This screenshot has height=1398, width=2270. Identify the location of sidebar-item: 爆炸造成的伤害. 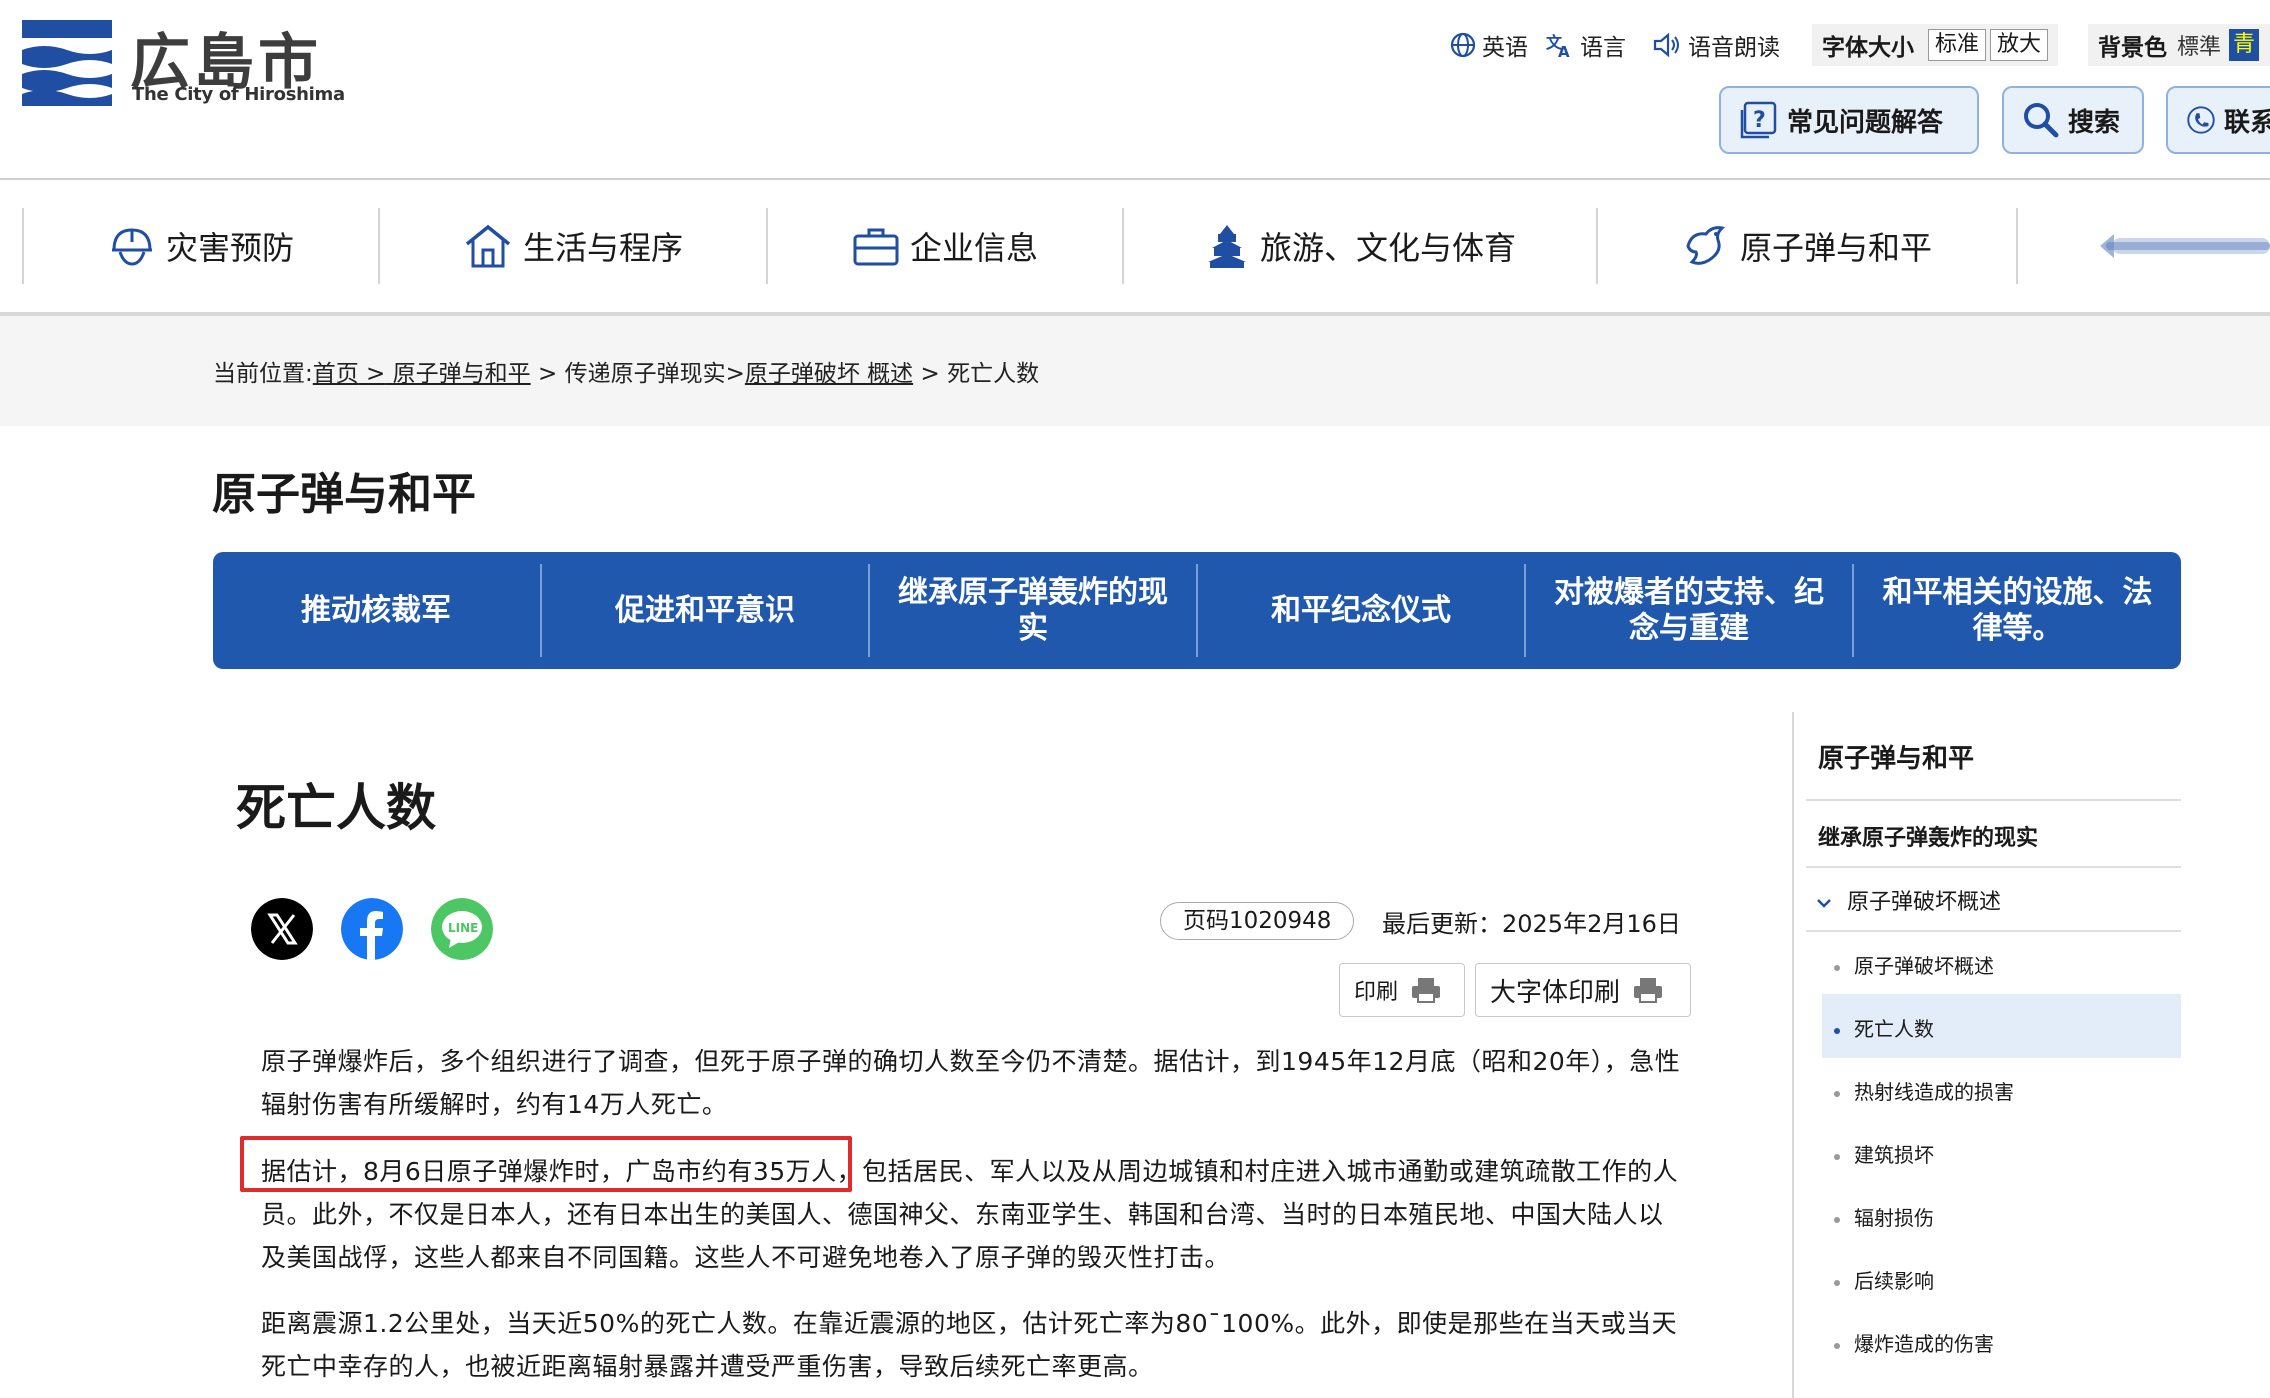
(1993, 1342).